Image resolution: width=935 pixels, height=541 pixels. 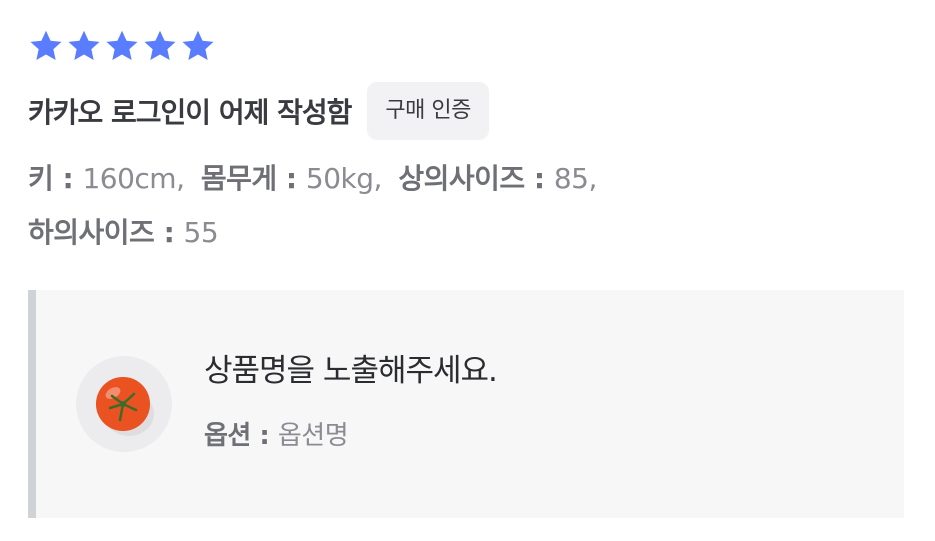 I want to click on star-rating, so click(x=122, y=46).